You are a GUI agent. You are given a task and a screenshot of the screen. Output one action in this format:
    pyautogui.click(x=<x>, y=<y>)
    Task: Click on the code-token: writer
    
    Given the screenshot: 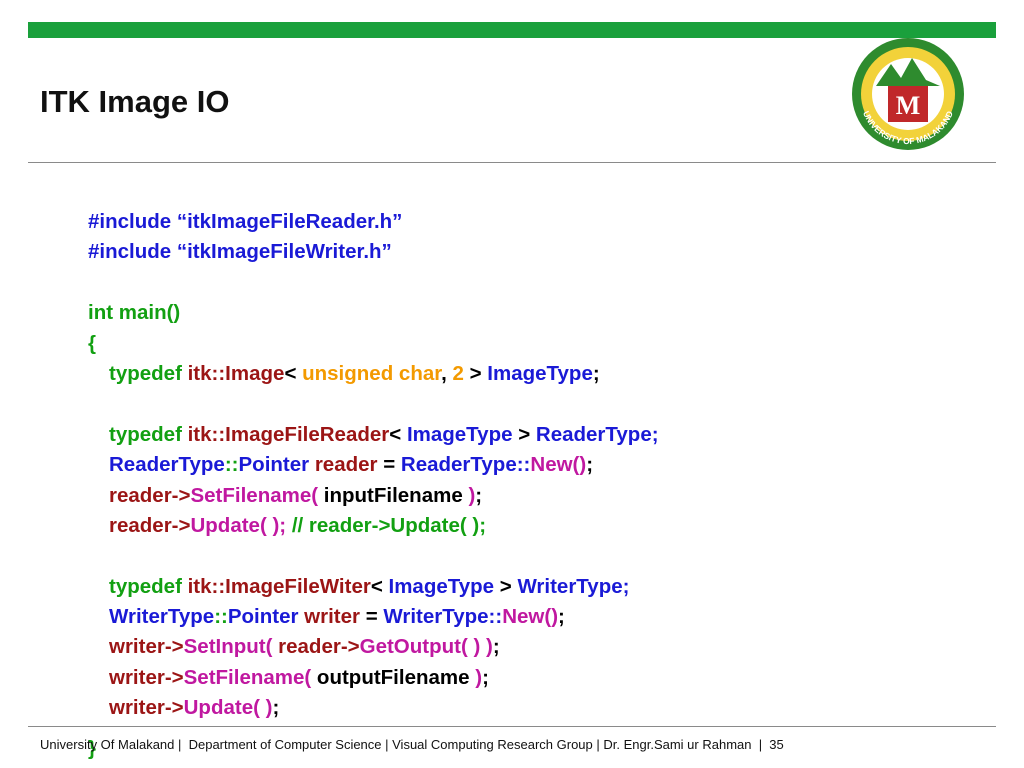 What is the action you would take?
    pyautogui.click(x=332, y=617)
    